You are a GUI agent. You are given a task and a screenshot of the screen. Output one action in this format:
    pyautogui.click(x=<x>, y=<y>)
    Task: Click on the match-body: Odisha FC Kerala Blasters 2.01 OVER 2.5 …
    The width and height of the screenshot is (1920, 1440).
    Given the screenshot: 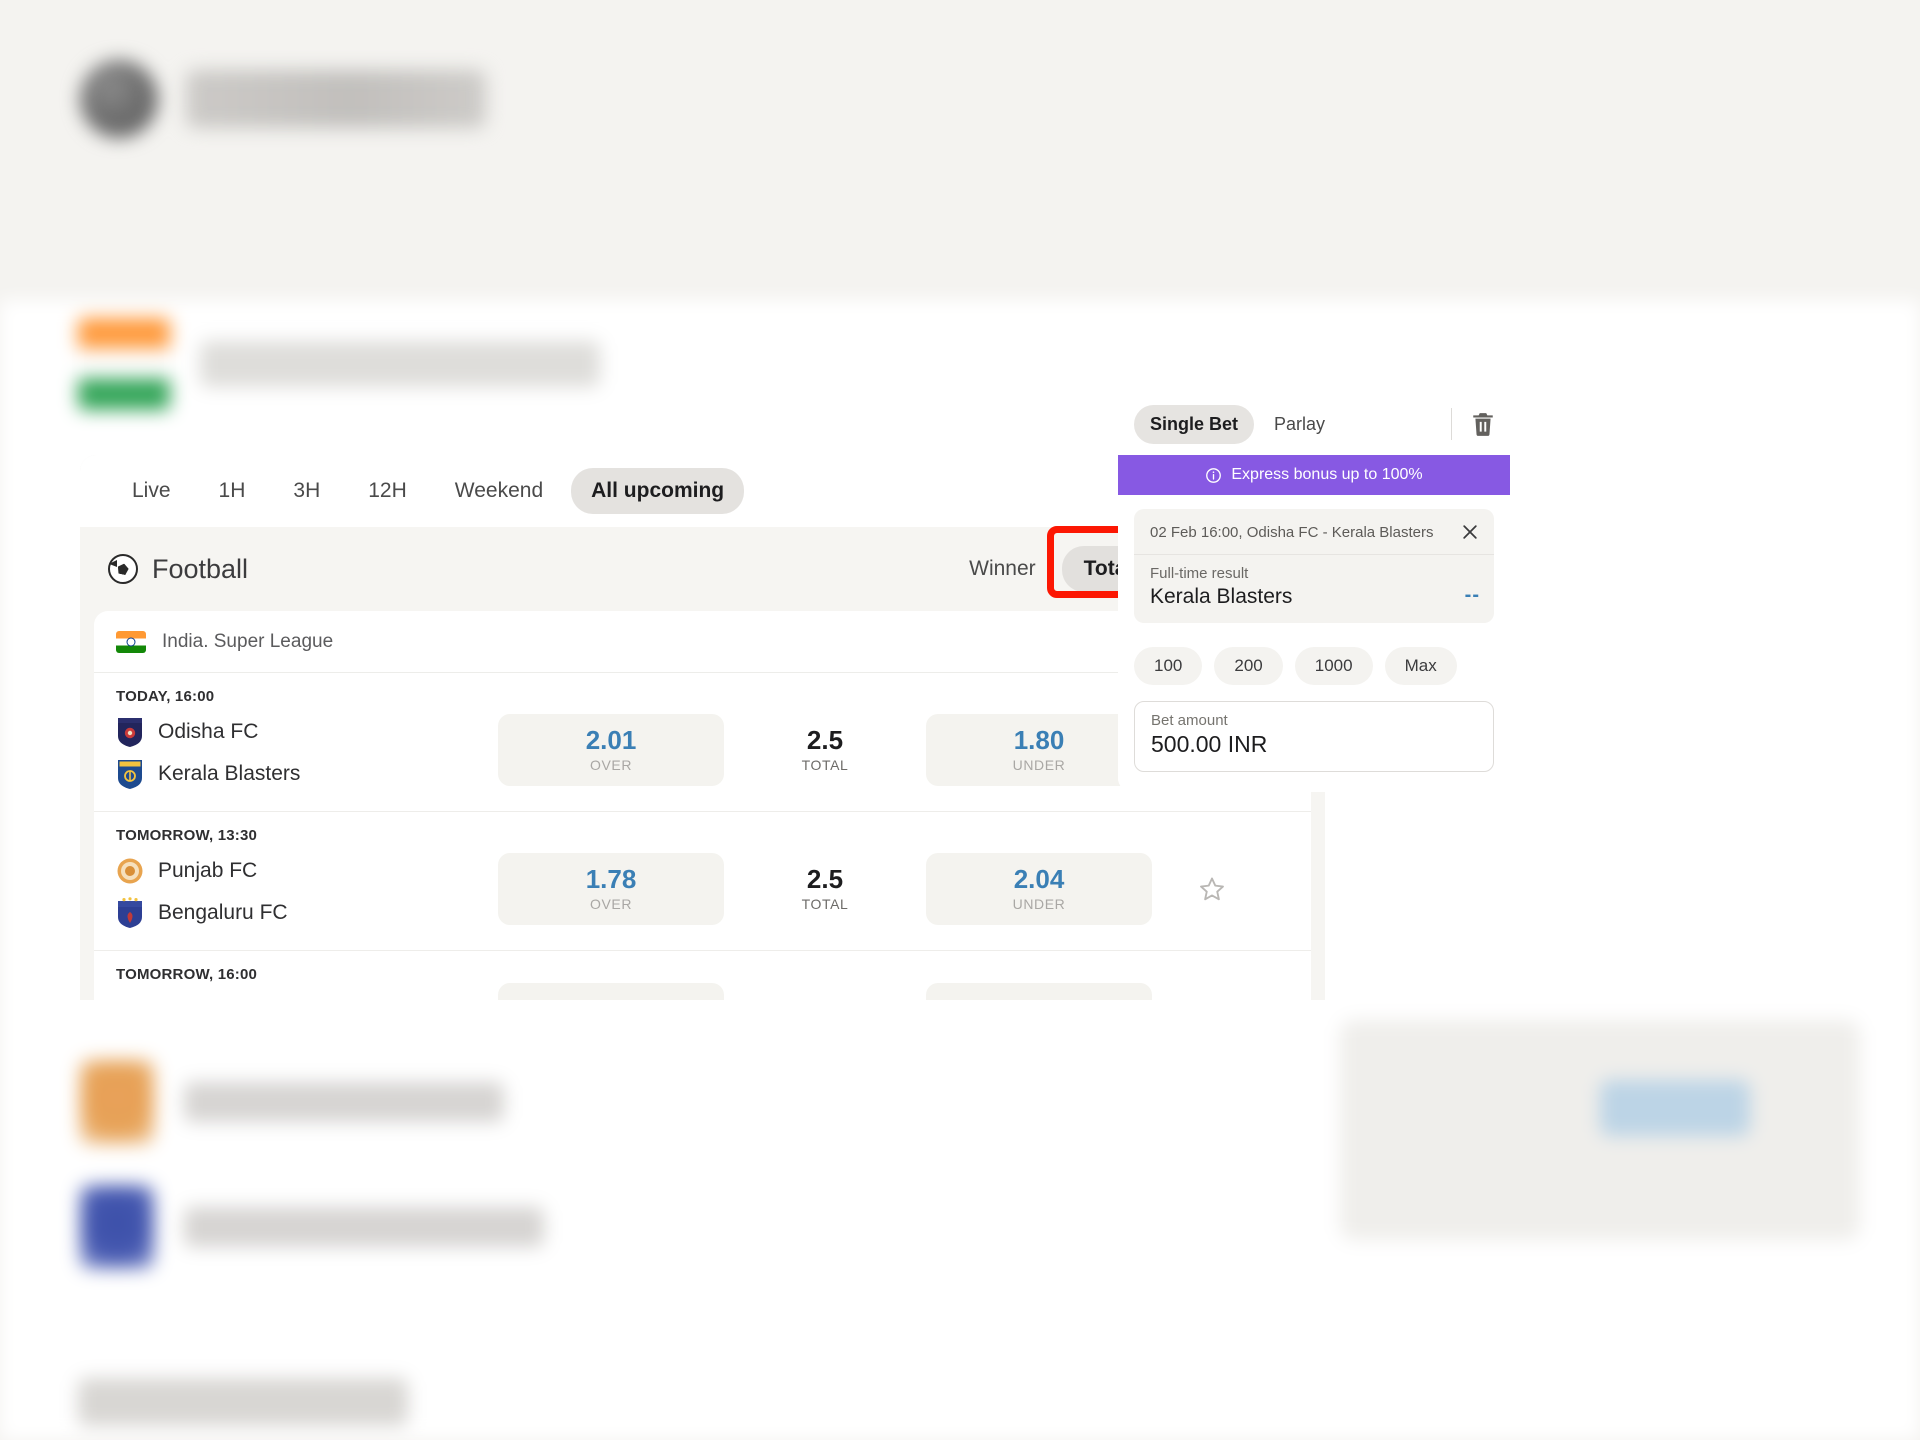 What is the action you would take?
    pyautogui.click(x=702, y=758)
    